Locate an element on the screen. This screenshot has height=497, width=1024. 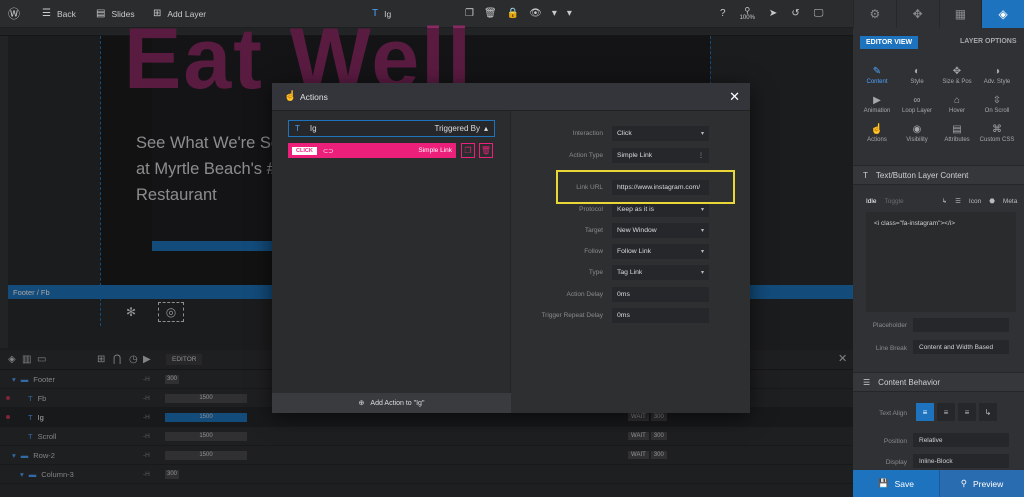
icon-button: Icon is located at coordinates (975, 201).